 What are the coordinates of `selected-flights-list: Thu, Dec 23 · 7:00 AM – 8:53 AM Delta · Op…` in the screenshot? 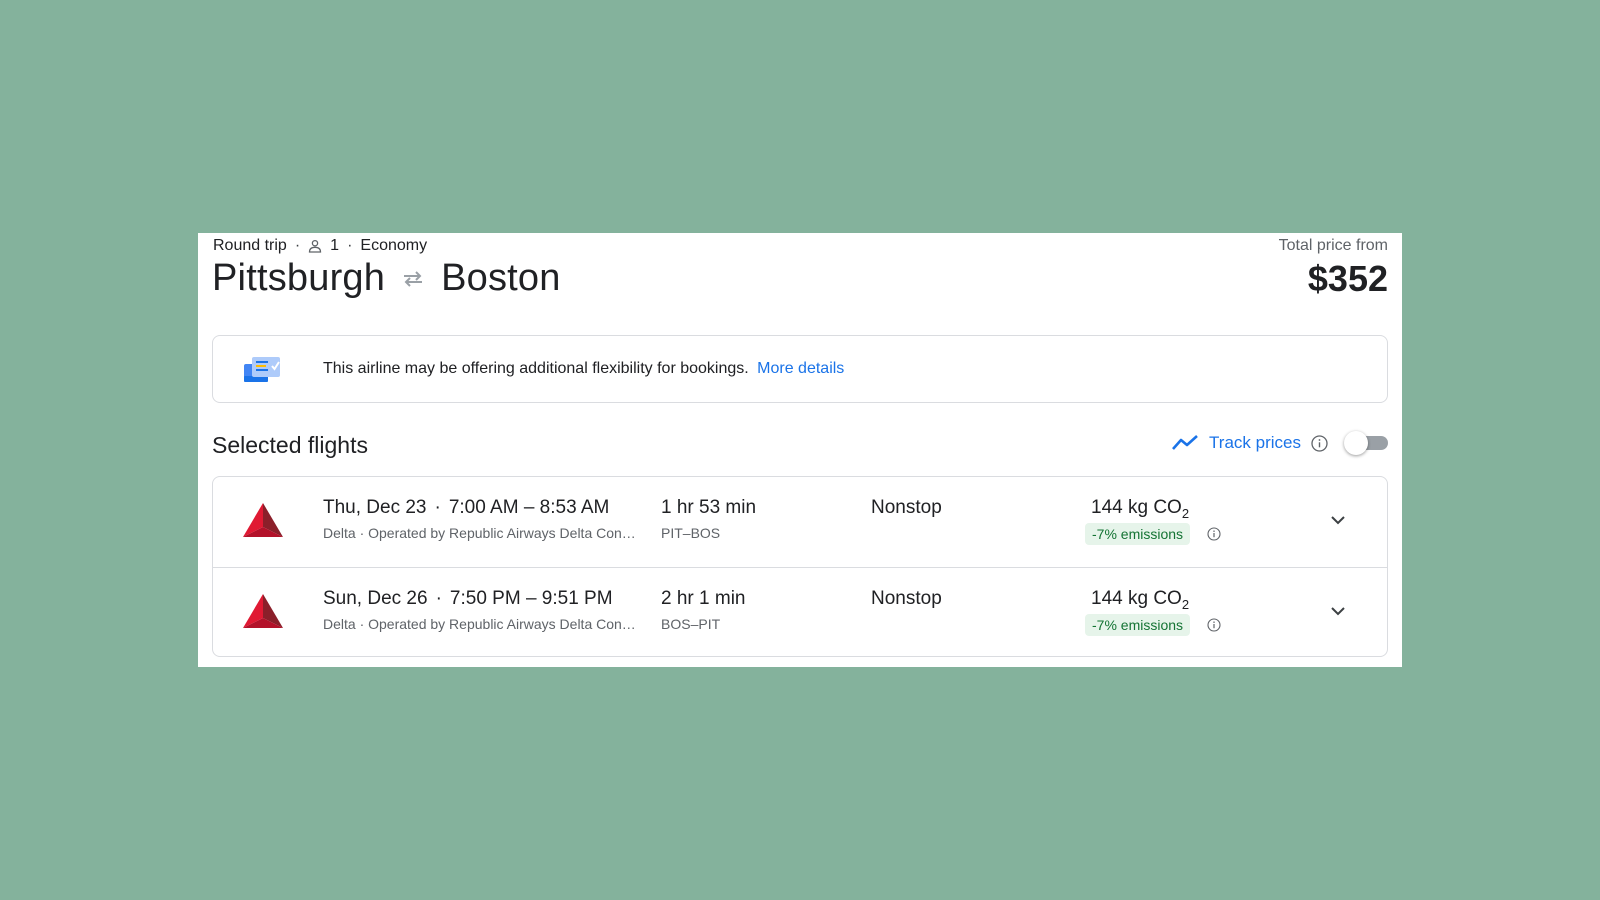 It's located at (800, 566).